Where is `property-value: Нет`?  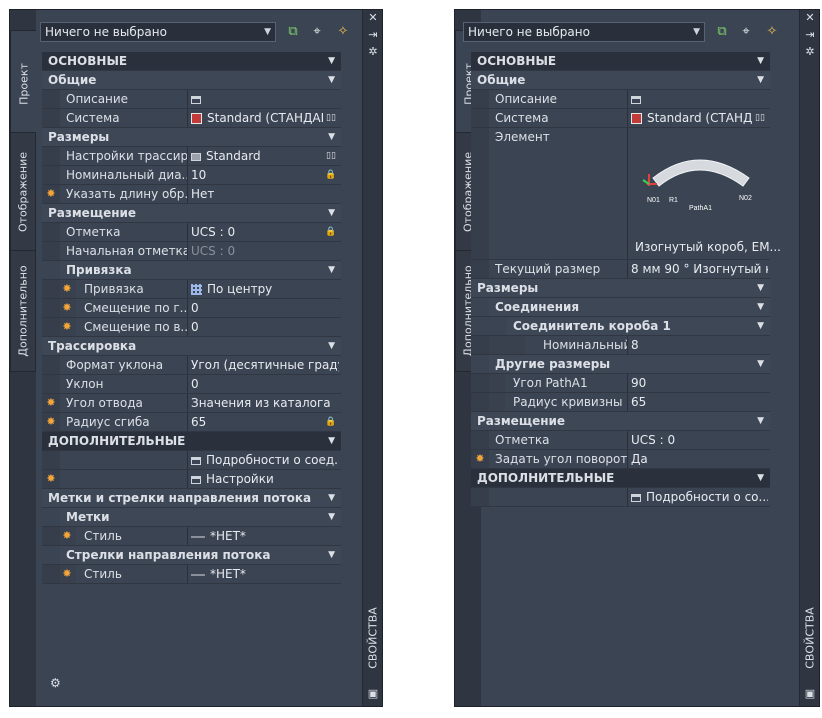
property-value: Нет is located at coordinates (265, 194).